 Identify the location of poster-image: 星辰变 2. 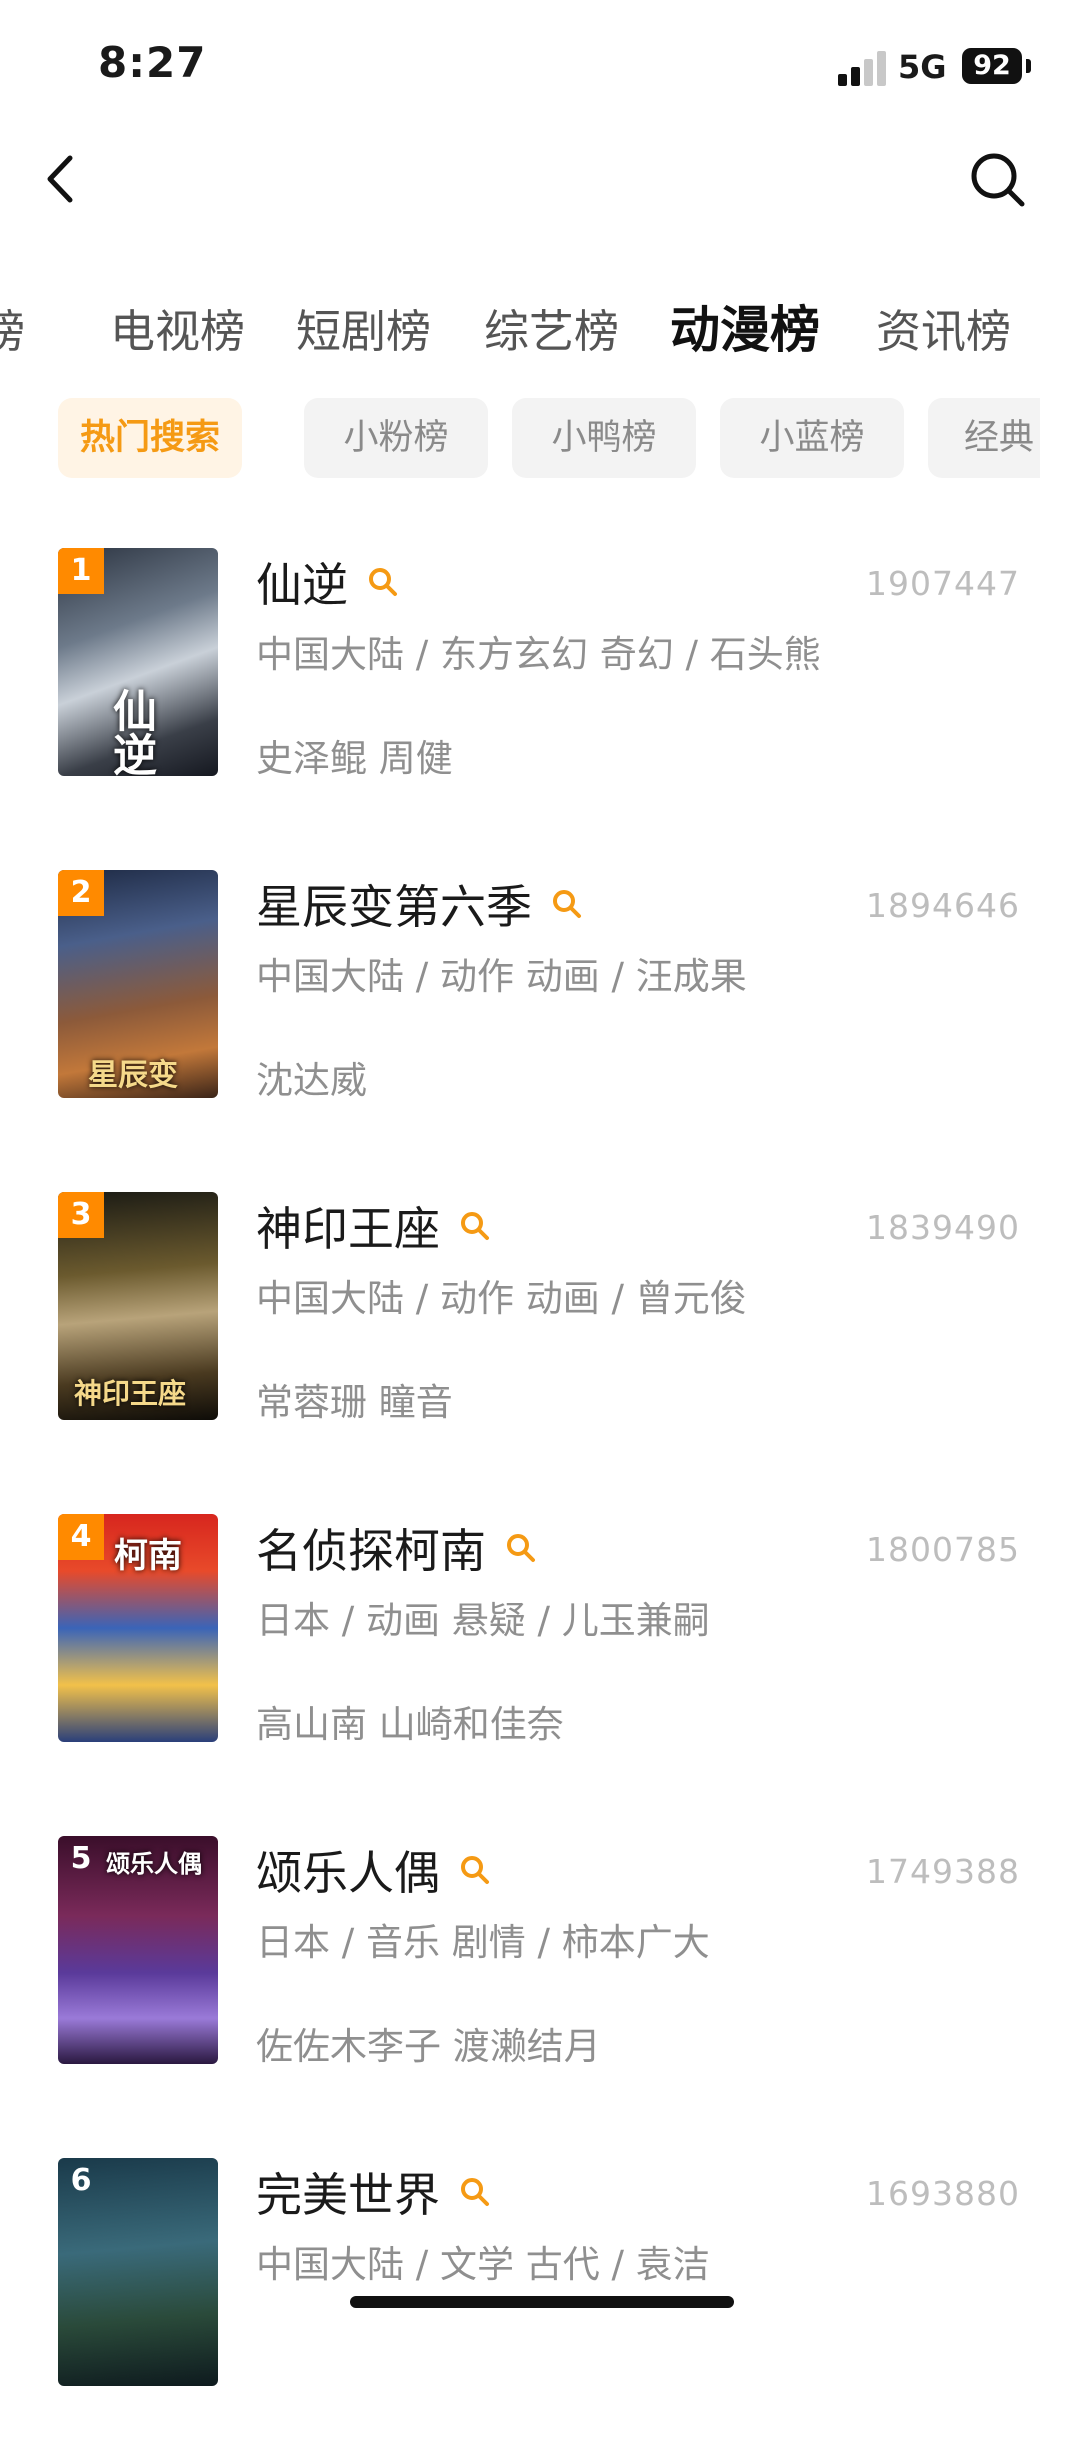
(138, 984).